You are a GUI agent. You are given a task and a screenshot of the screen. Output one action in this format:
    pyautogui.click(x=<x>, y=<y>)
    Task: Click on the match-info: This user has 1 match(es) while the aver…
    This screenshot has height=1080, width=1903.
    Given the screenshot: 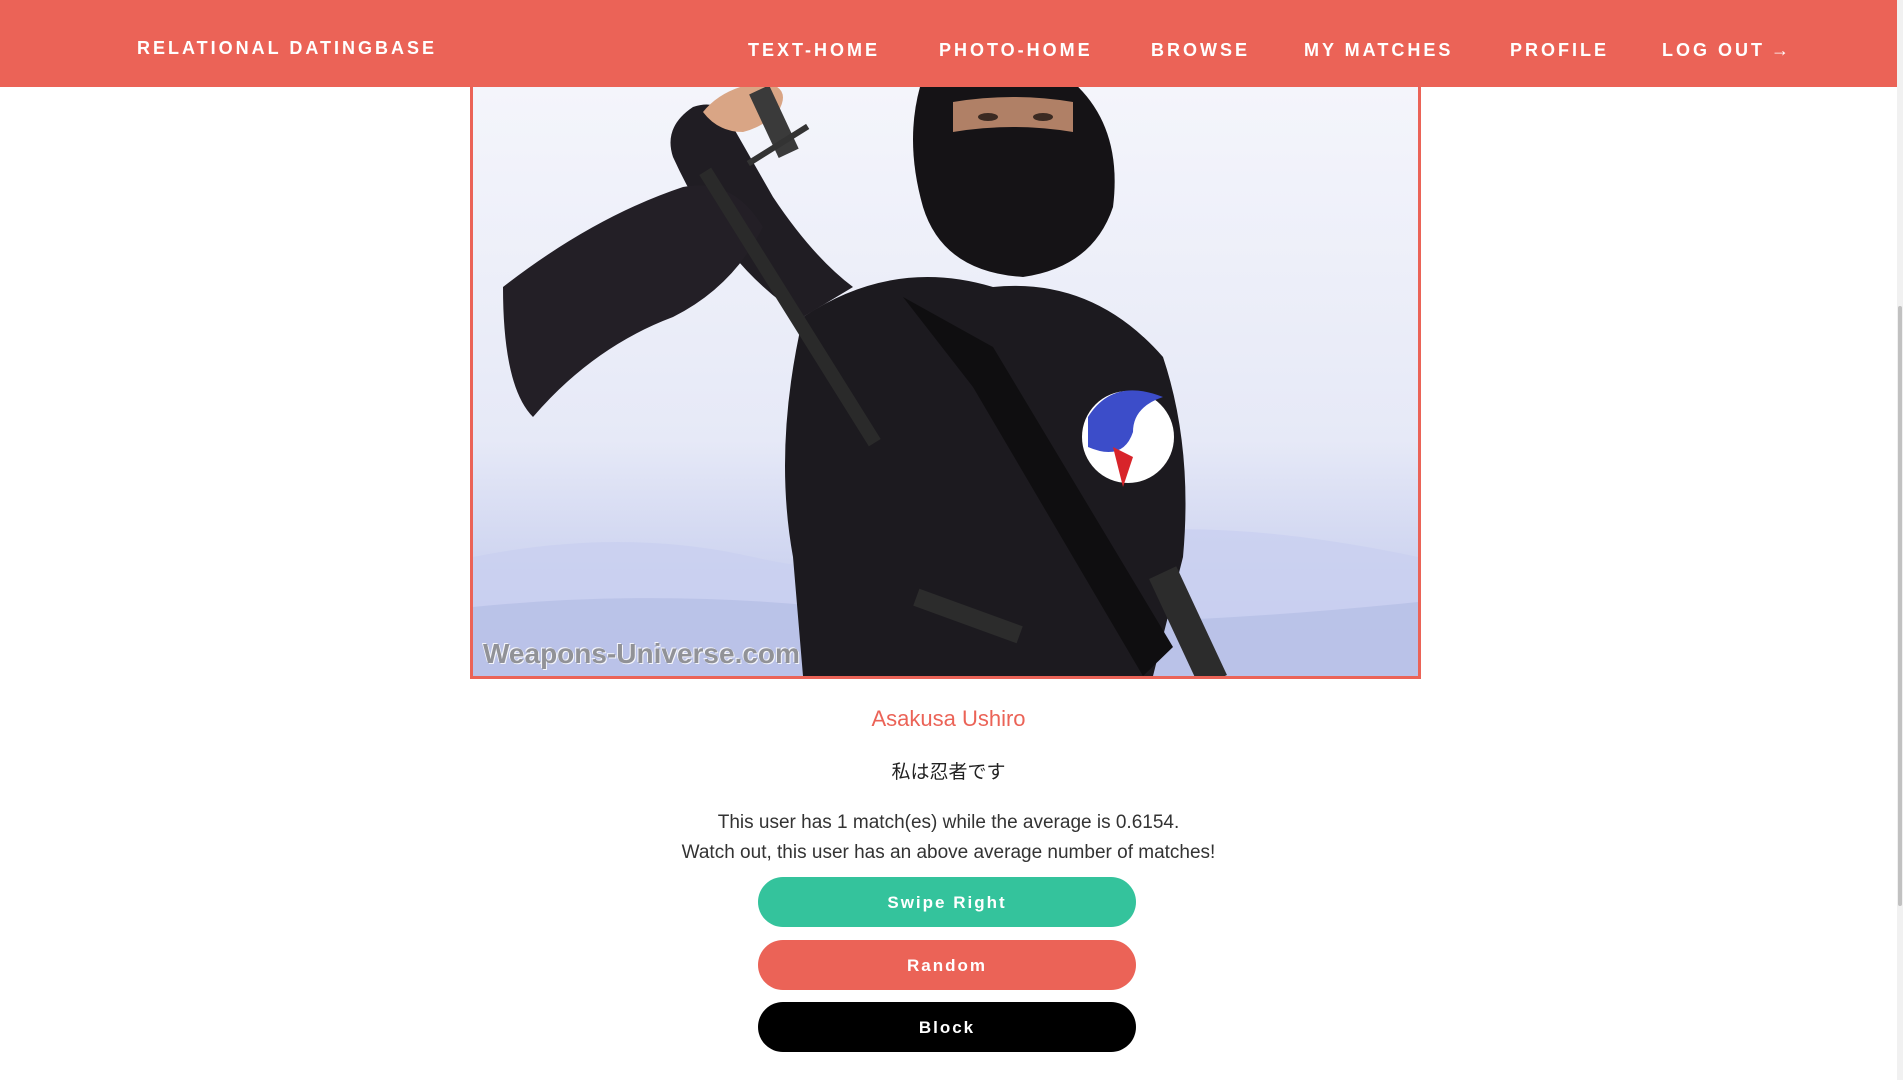 What is the action you would take?
    pyautogui.click(x=948, y=838)
    